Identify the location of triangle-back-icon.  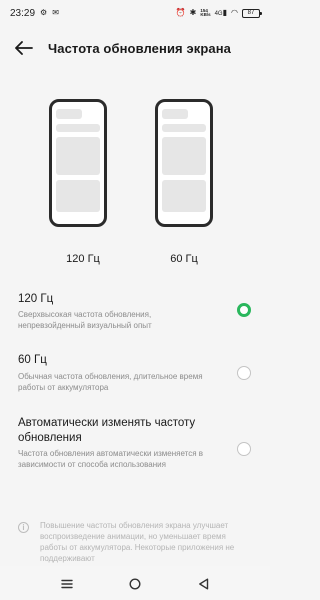
(203, 584).